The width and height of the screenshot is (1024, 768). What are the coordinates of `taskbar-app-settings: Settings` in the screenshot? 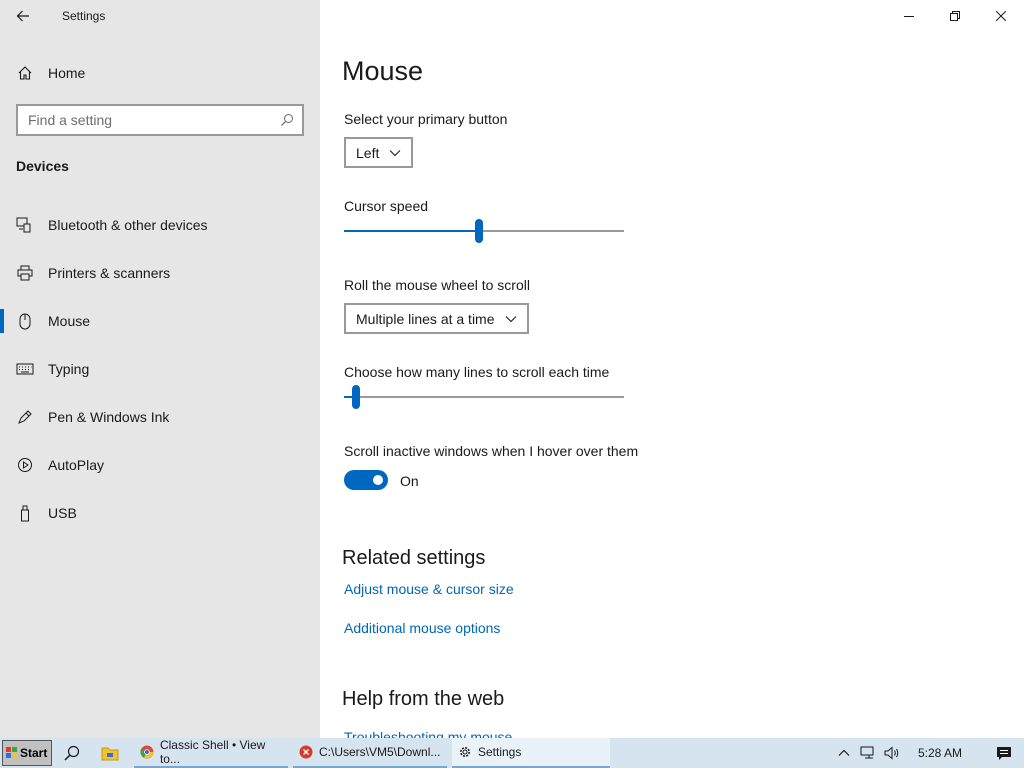 It's located at (531, 753).